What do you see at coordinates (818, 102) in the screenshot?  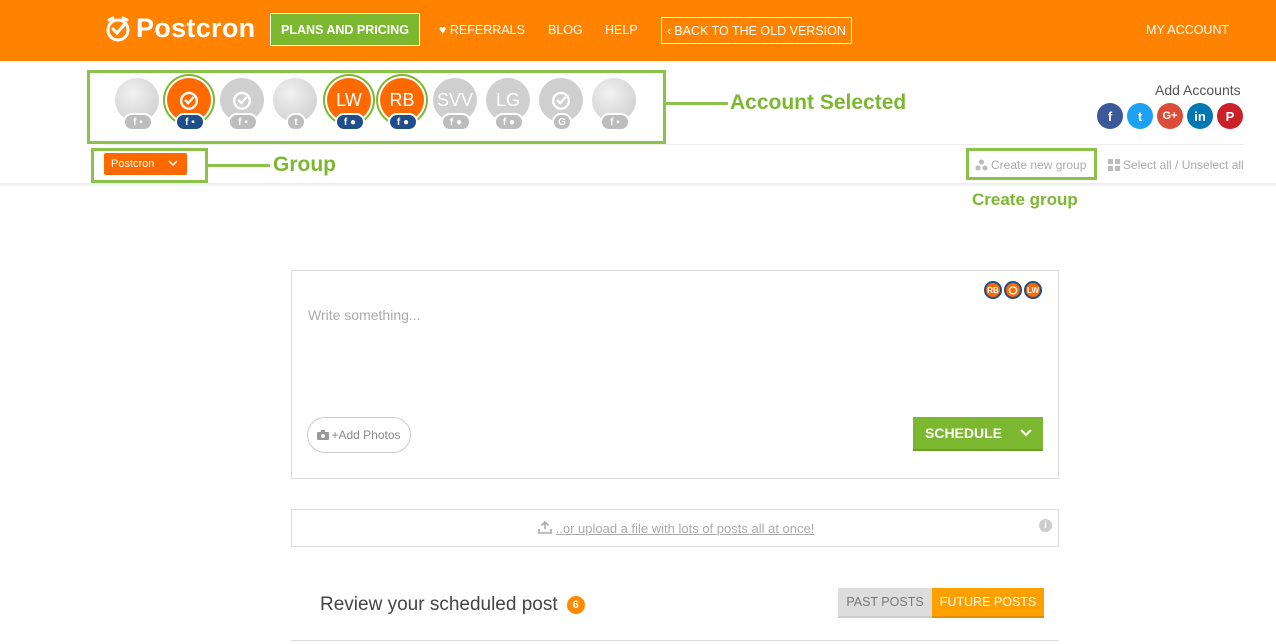 I see `annotation-account-selected: Account Selected` at bounding box center [818, 102].